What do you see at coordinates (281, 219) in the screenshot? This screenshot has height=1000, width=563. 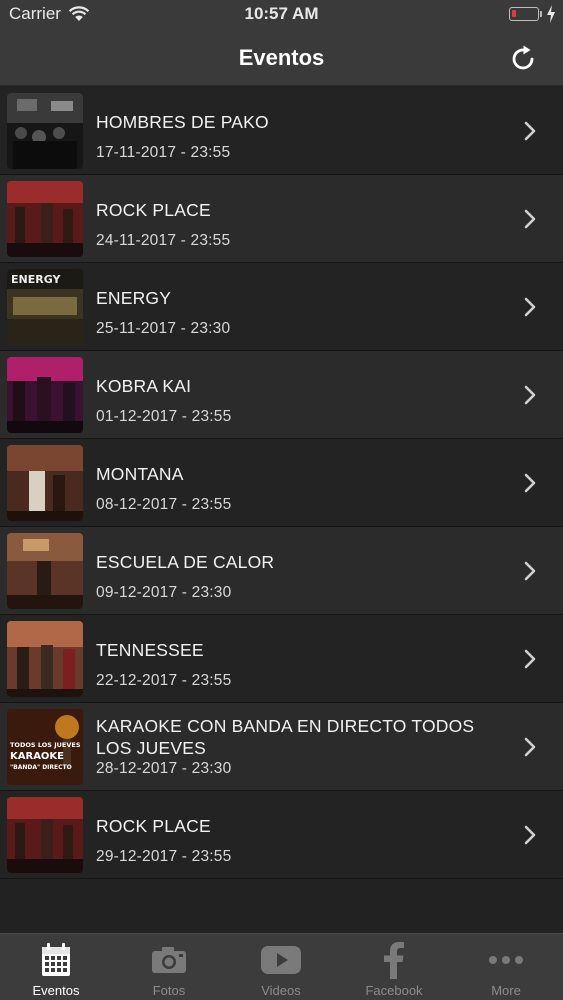 I see `event-row: ROCK PLACE 24-11-2017 - 23:55` at bounding box center [281, 219].